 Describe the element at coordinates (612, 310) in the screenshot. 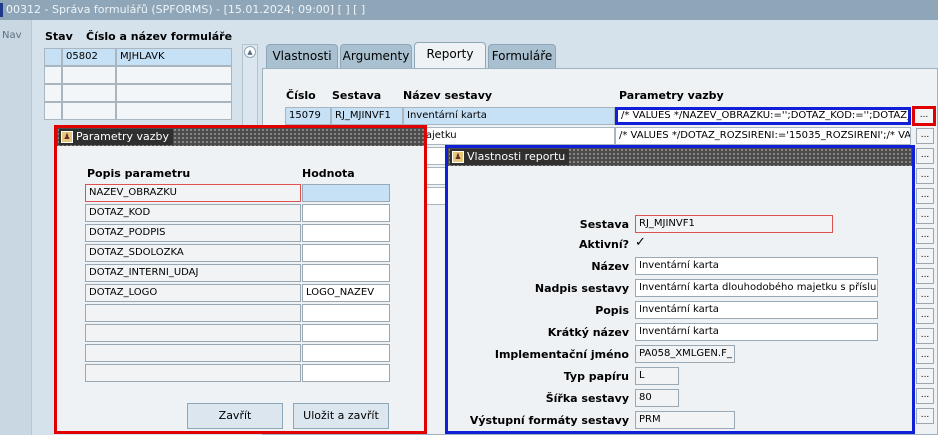

I see `label-popis: Popis` at that location.